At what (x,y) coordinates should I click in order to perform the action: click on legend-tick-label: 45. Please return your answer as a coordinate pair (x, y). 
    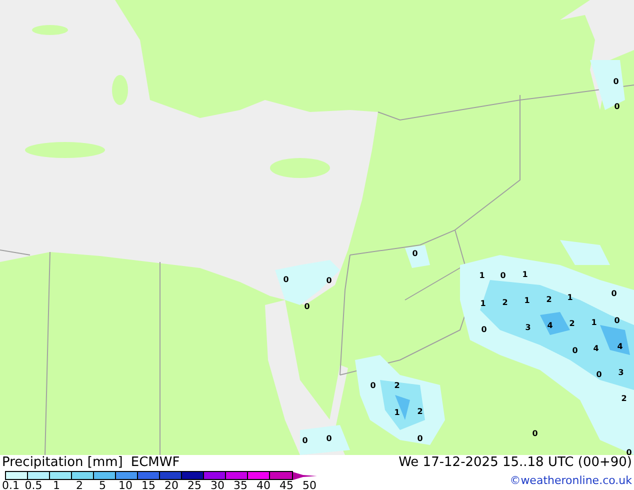
    Looking at the image, I should click on (286, 485).